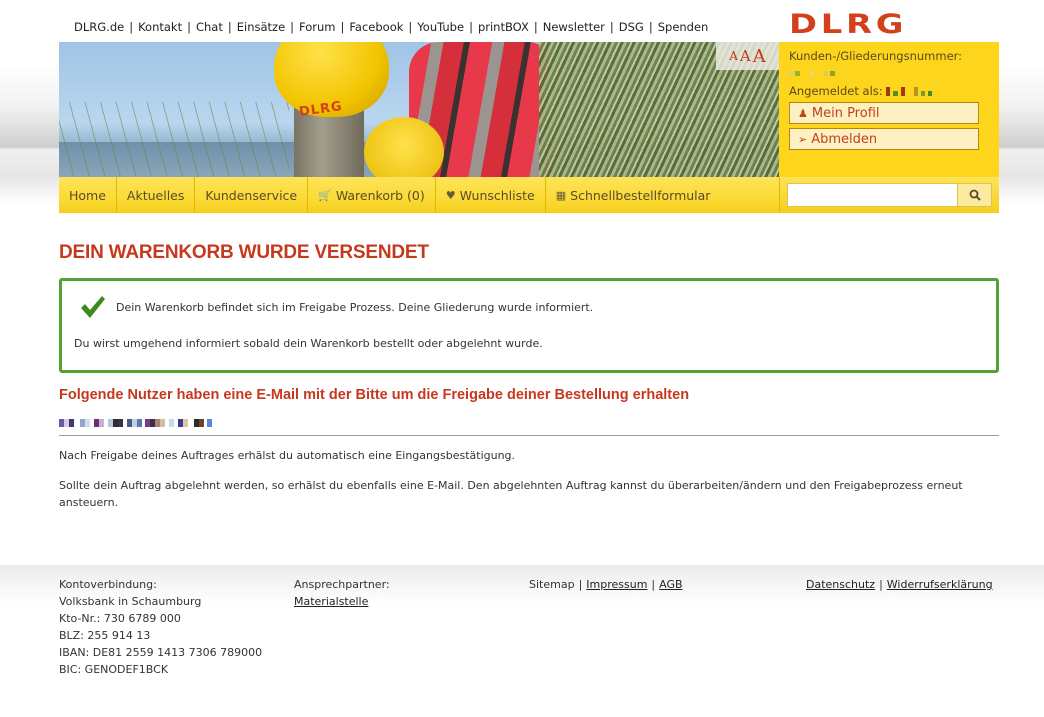 This screenshot has width=1044, height=717. I want to click on page-title: DEIN WARENKORB WURDE VERSENDET, so click(244, 252).